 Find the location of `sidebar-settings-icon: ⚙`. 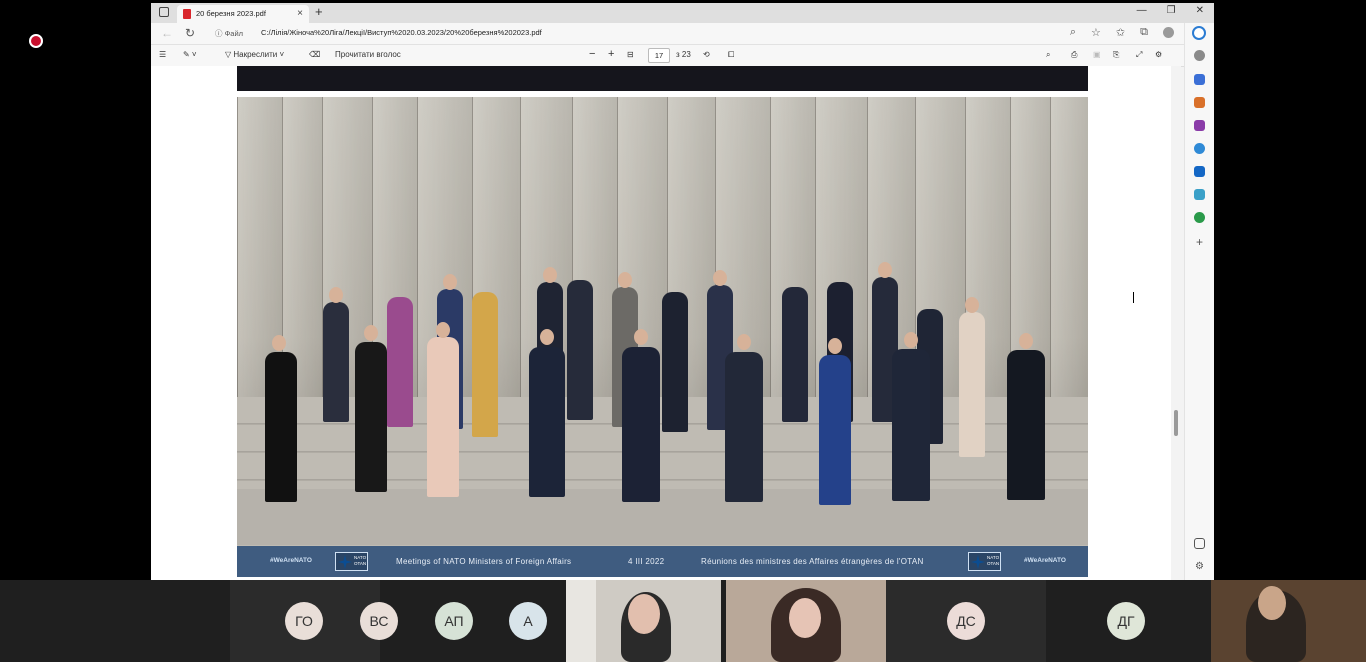

sidebar-settings-icon: ⚙ is located at coordinates (1199, 566).